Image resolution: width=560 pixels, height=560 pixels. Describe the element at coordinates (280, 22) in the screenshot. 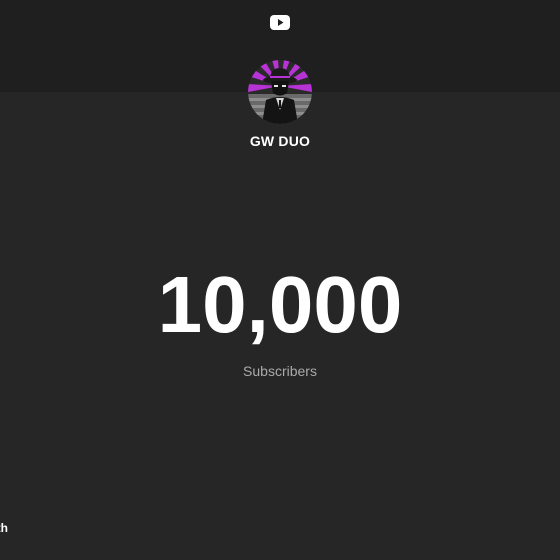

I see `youtube-play-icon` at that location.